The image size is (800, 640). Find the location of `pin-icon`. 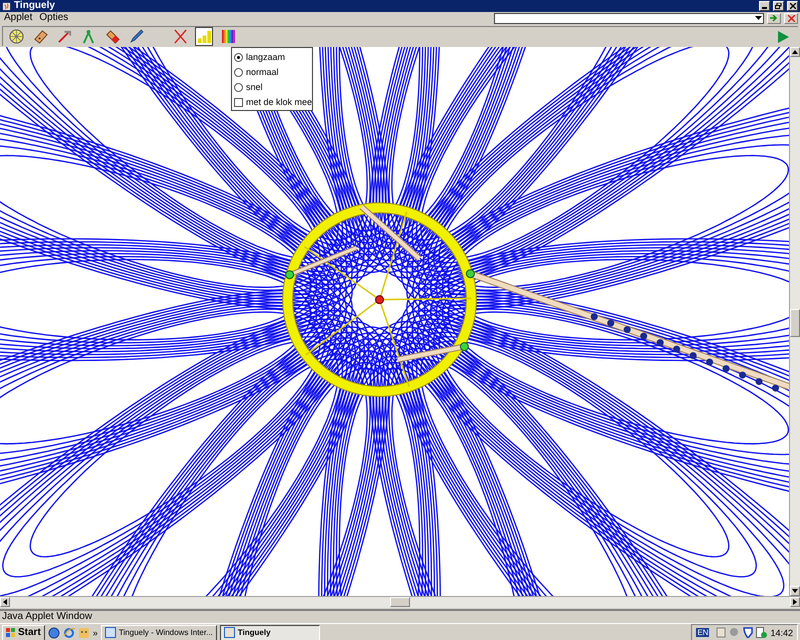

pin-icon is located at coordinates (64, 36).